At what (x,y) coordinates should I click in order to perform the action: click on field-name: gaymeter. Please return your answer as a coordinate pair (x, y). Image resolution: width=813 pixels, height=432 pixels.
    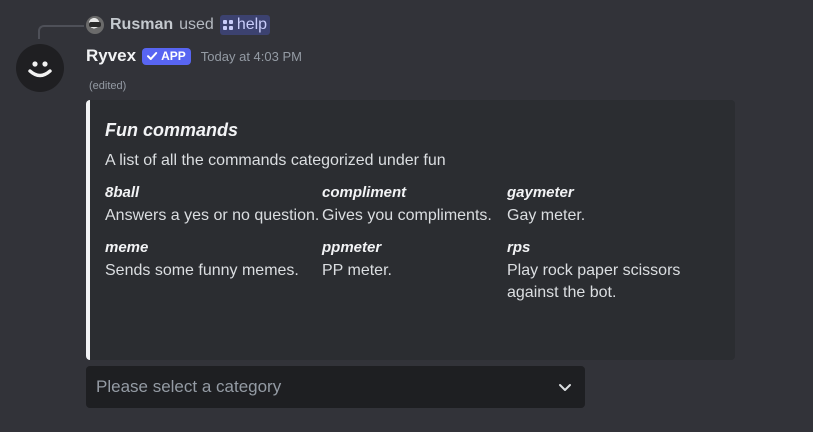
    Looking at the image, I should click on (540, 192).